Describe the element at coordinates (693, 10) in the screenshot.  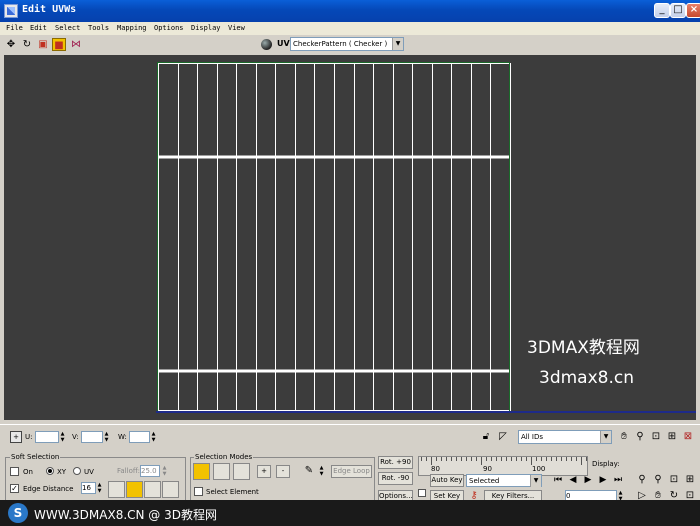
I see `close-button: ×` at that location.